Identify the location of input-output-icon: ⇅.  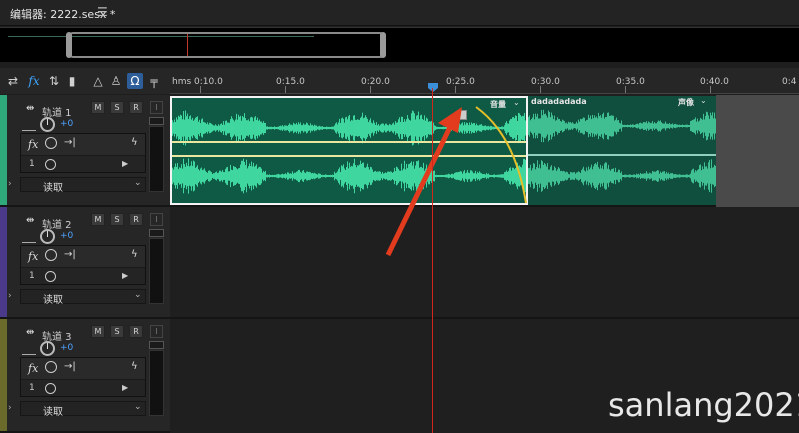
(54, 81).